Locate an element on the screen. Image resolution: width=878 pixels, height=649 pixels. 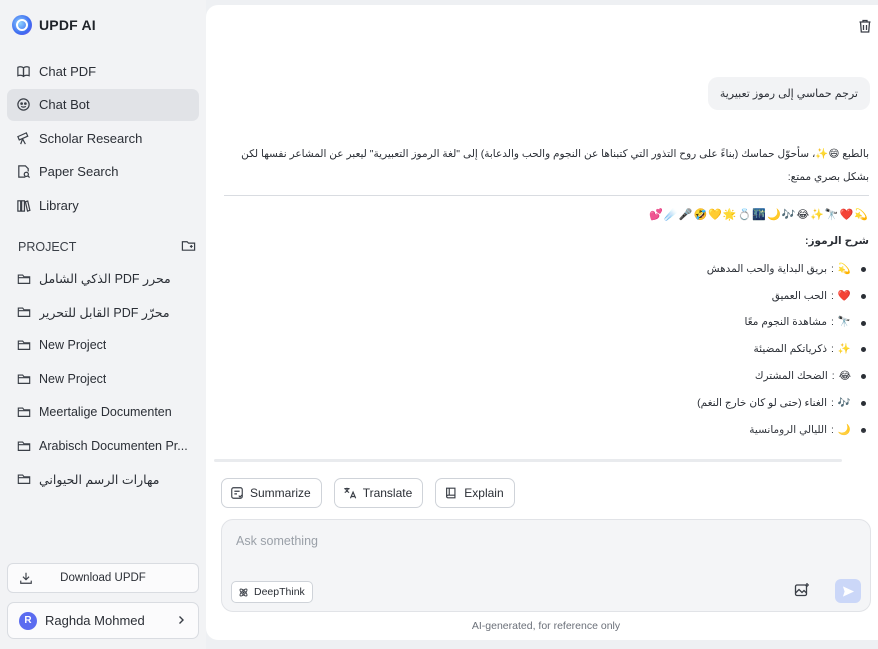
project-item: القابل للتحرير PDF محرّر is located at coordinates (103, 311).